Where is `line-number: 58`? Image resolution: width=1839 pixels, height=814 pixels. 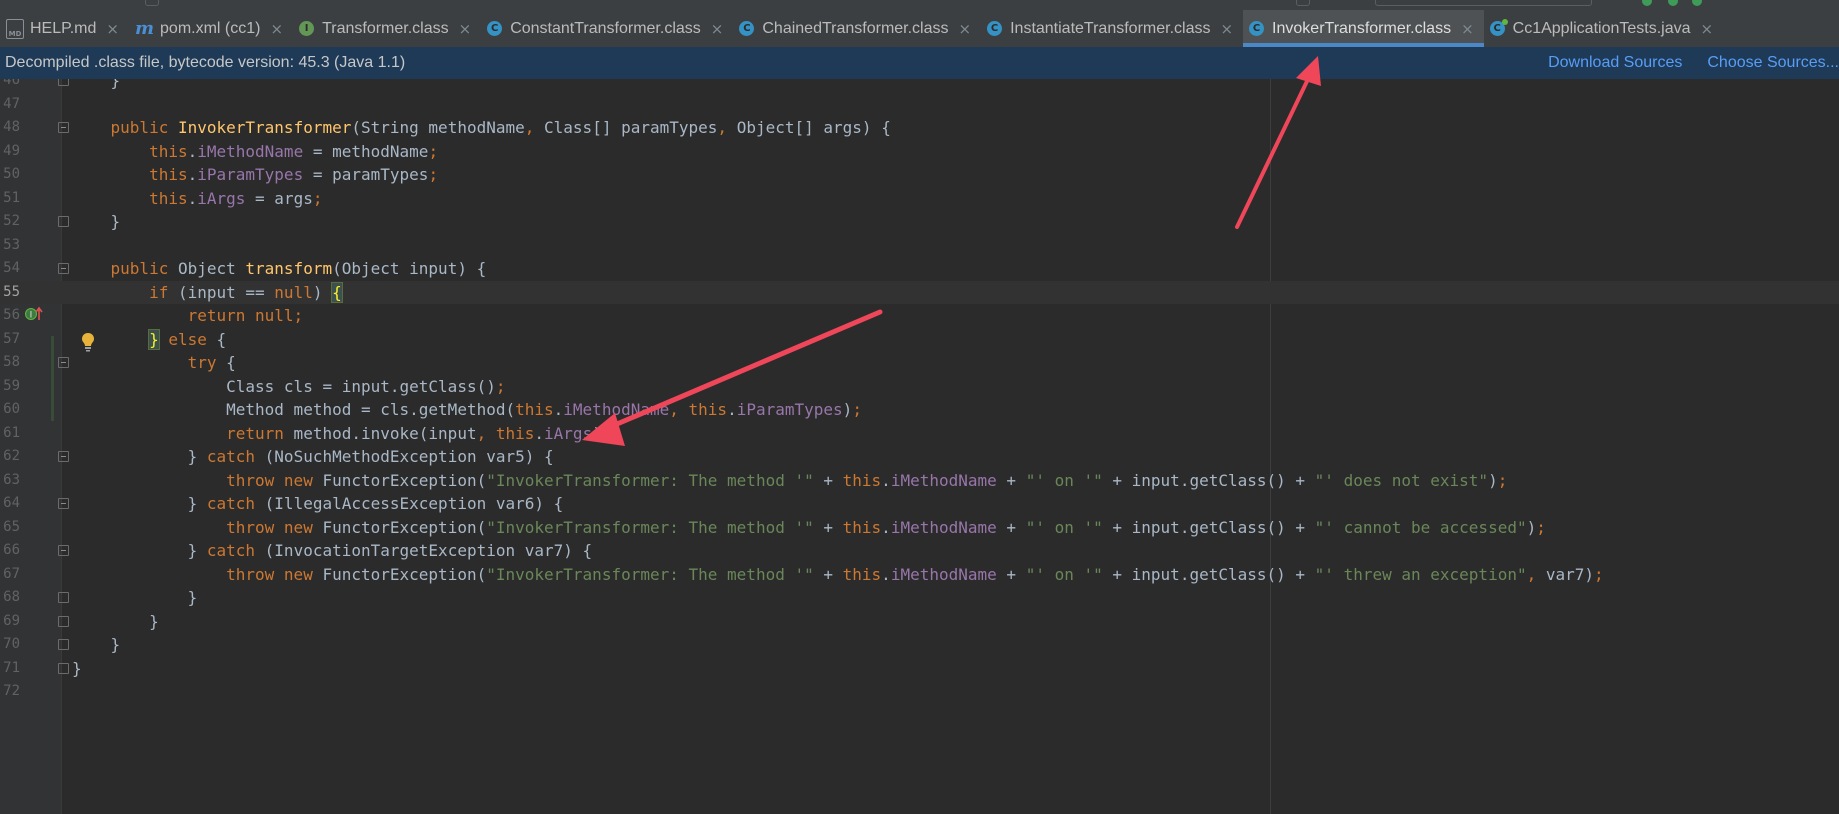
line-number: 58 is located at coordinates (10, 363).